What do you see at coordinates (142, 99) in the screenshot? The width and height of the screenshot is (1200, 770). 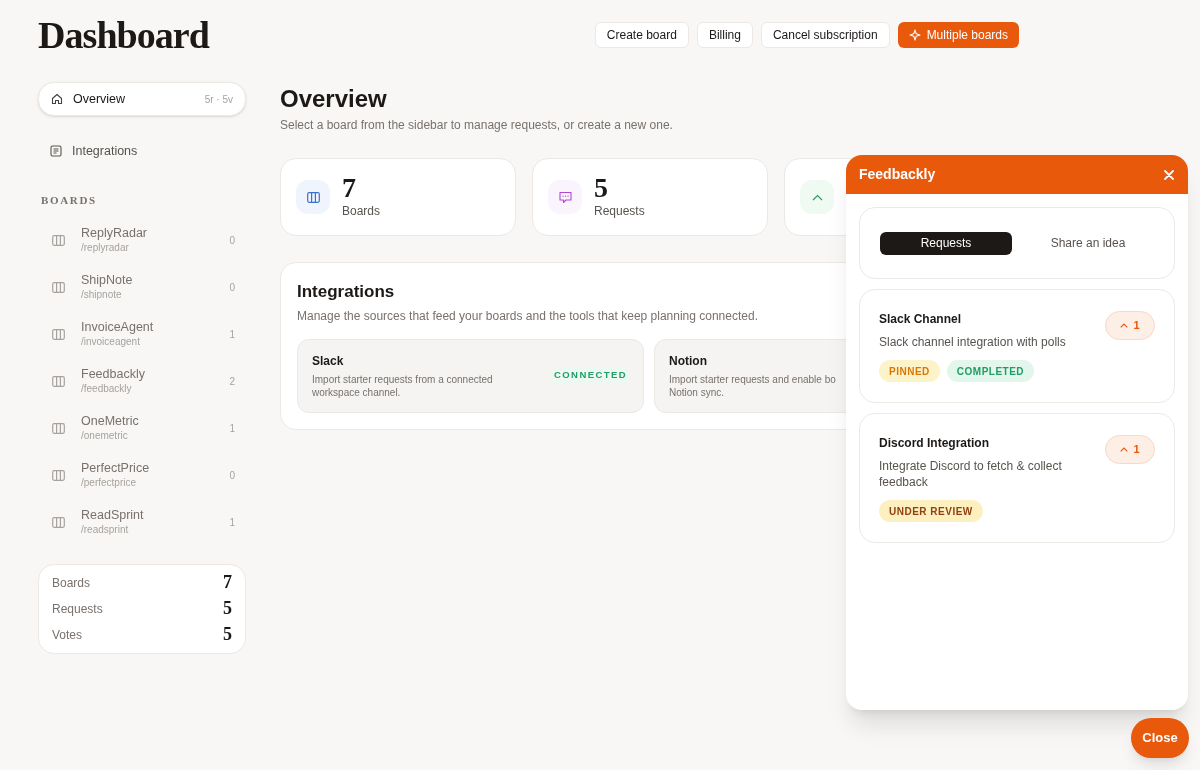 I see `nav-item: Overview 5r · 5v` at bounding box center [142, 99].